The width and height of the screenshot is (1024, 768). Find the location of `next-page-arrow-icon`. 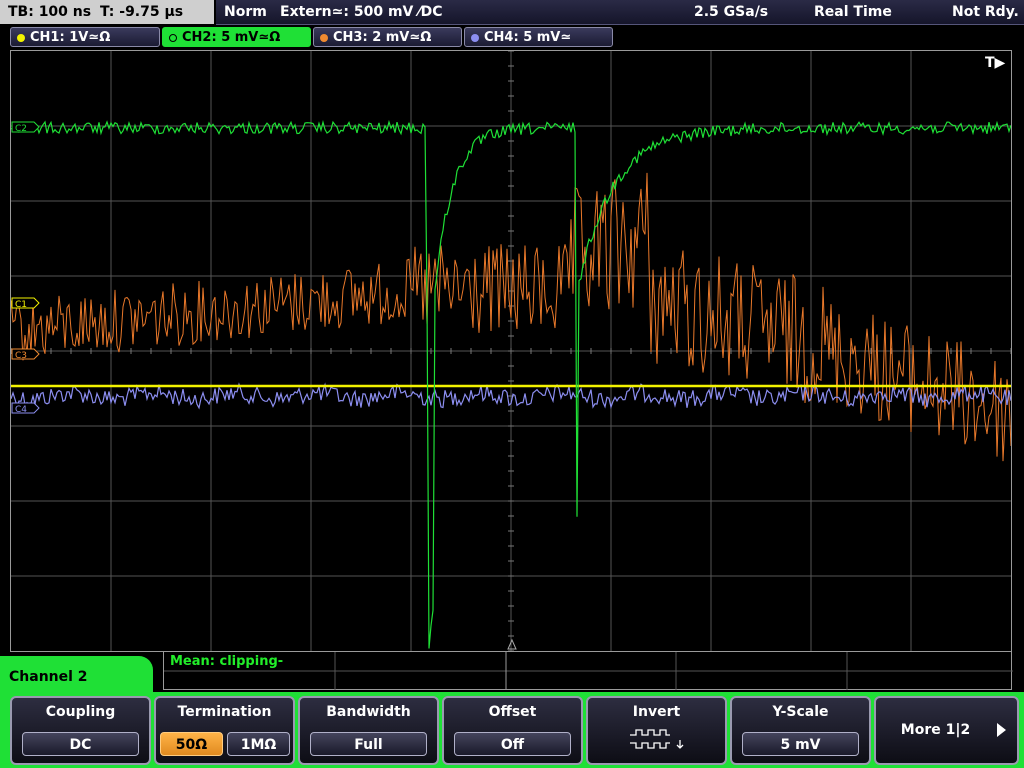

next-page-arrow-icon is located at coordinates (1001, 730).